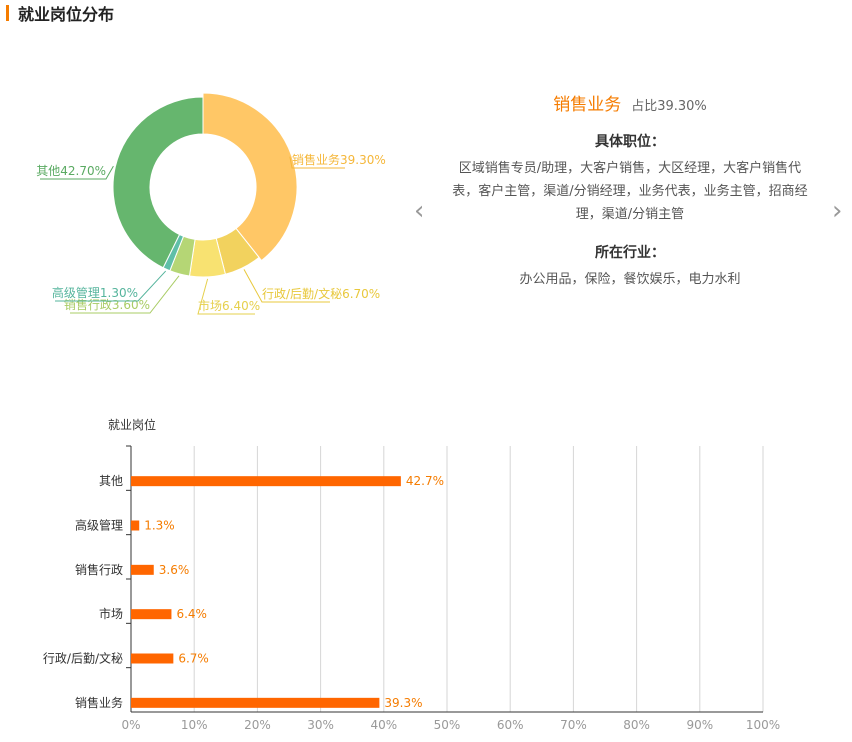  Describe the element at coordinates (130, 725) in the screenshot. I see `x-tick-label: 0%` at that location.